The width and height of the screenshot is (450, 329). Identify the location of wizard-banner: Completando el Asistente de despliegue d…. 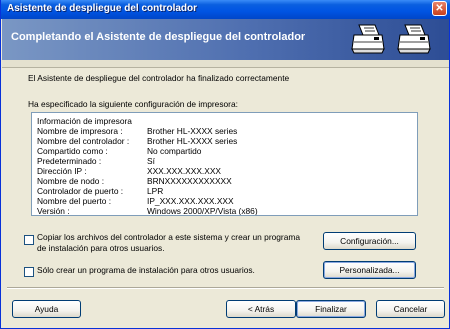
(225, 39).